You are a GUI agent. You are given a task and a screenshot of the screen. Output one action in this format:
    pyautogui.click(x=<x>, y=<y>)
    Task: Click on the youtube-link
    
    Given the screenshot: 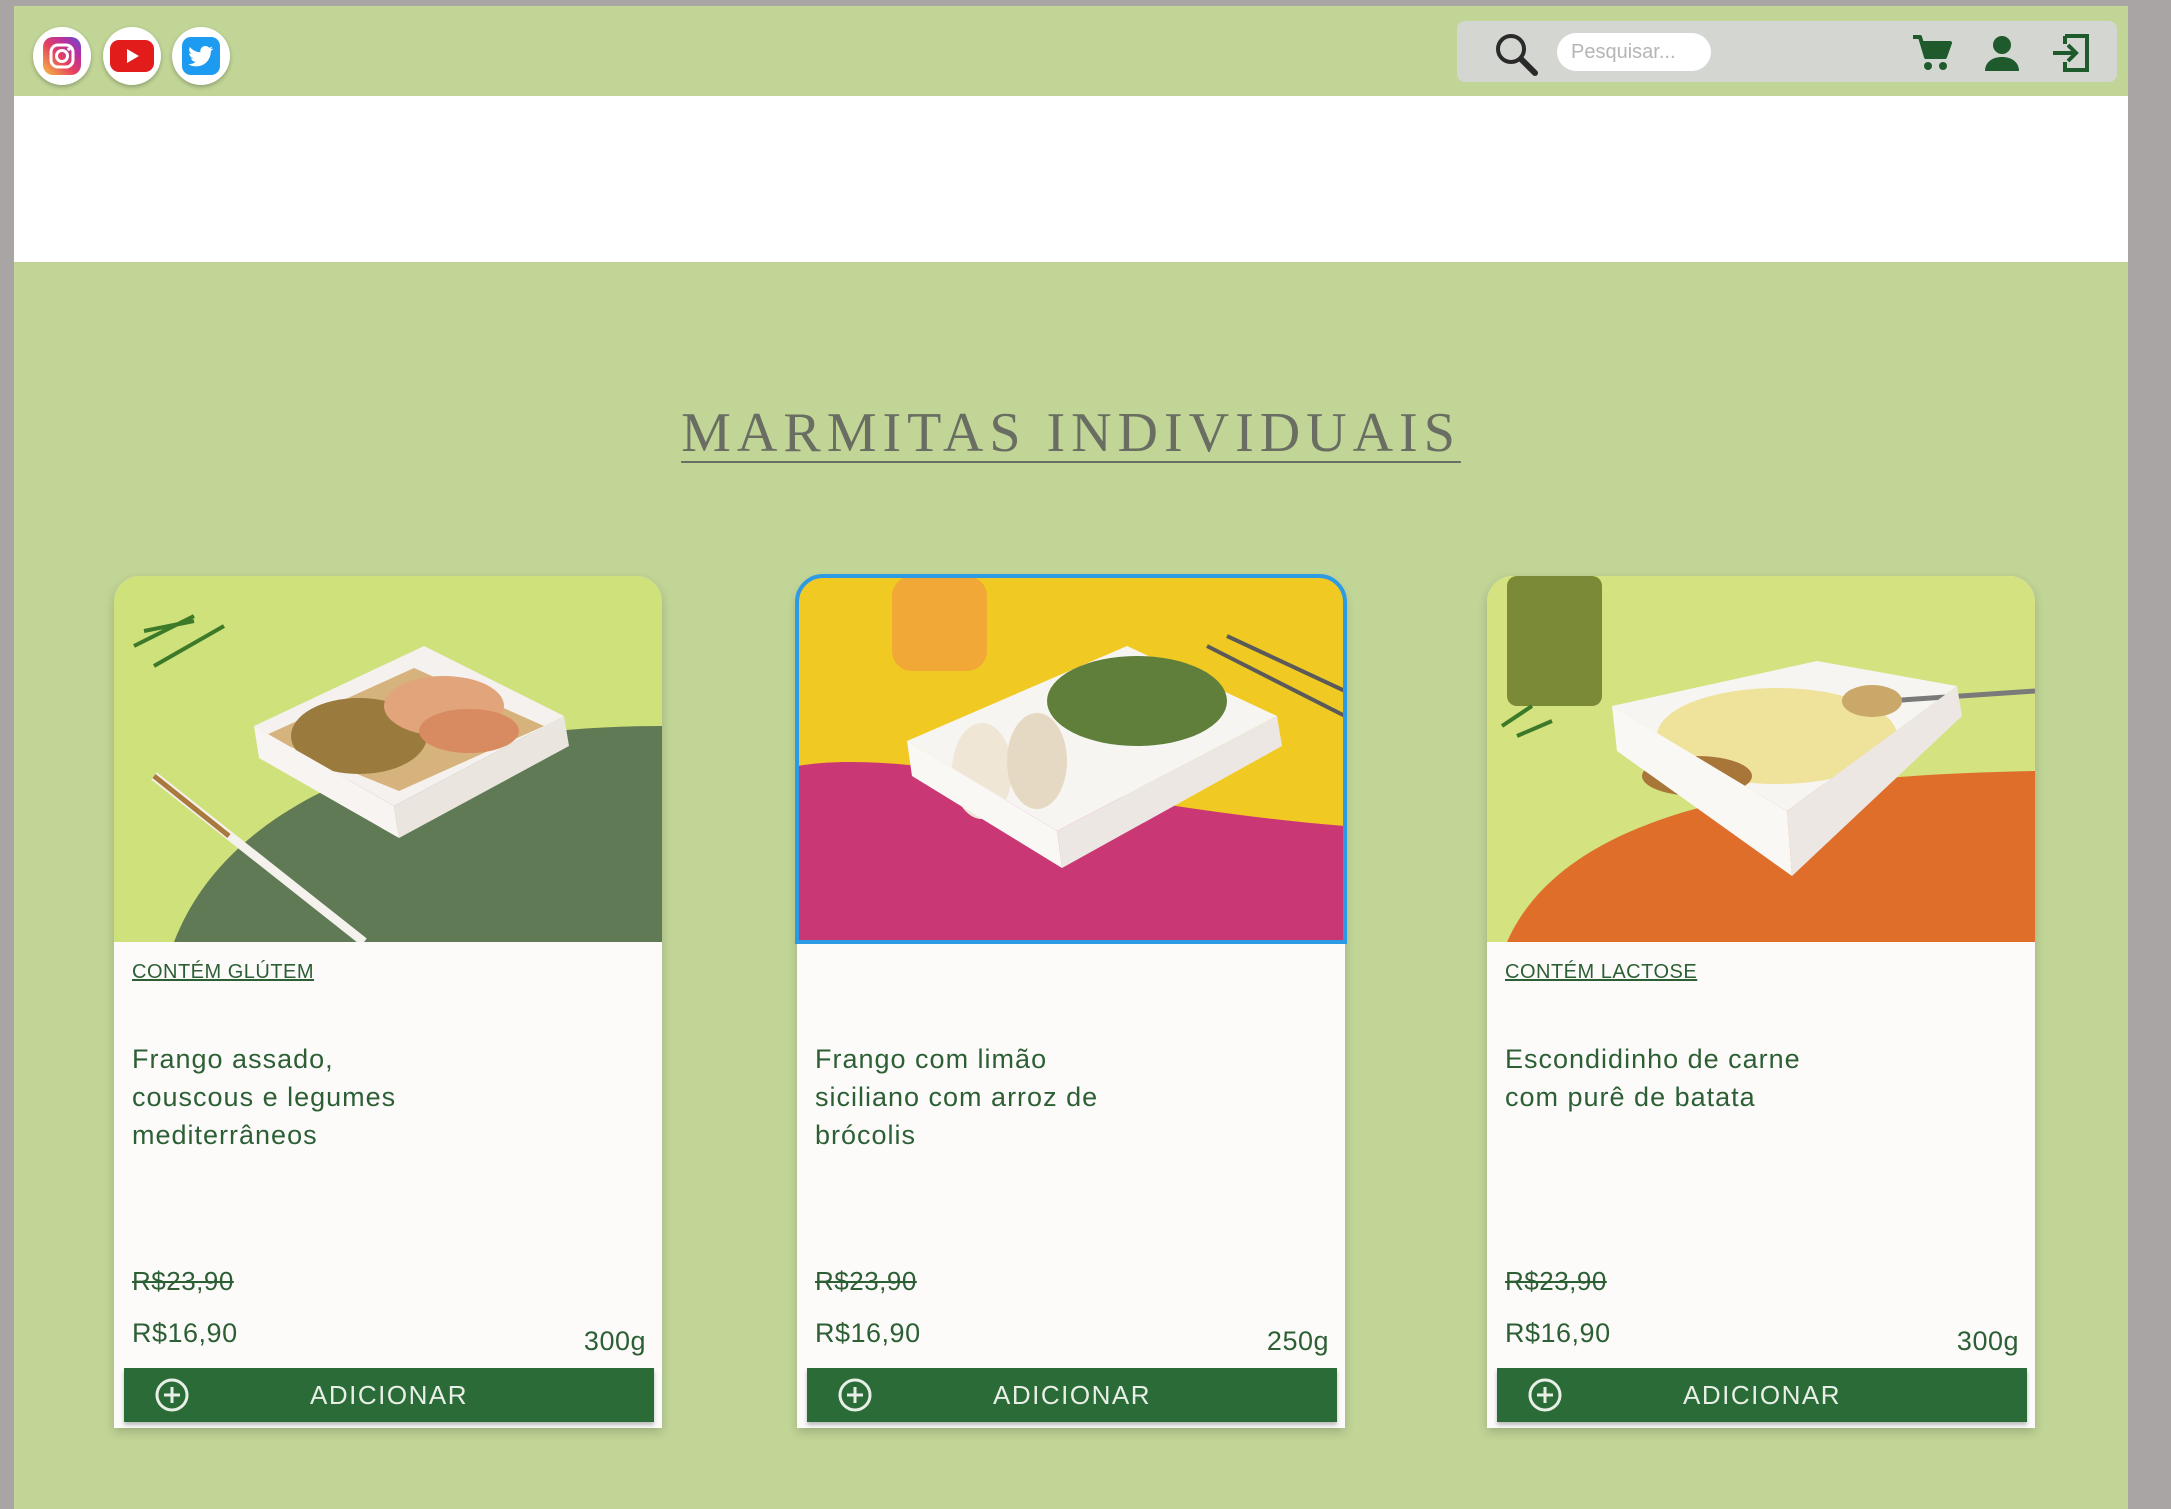 What is the action you would take?
    pyautogui.click(x=132, y=56)
    